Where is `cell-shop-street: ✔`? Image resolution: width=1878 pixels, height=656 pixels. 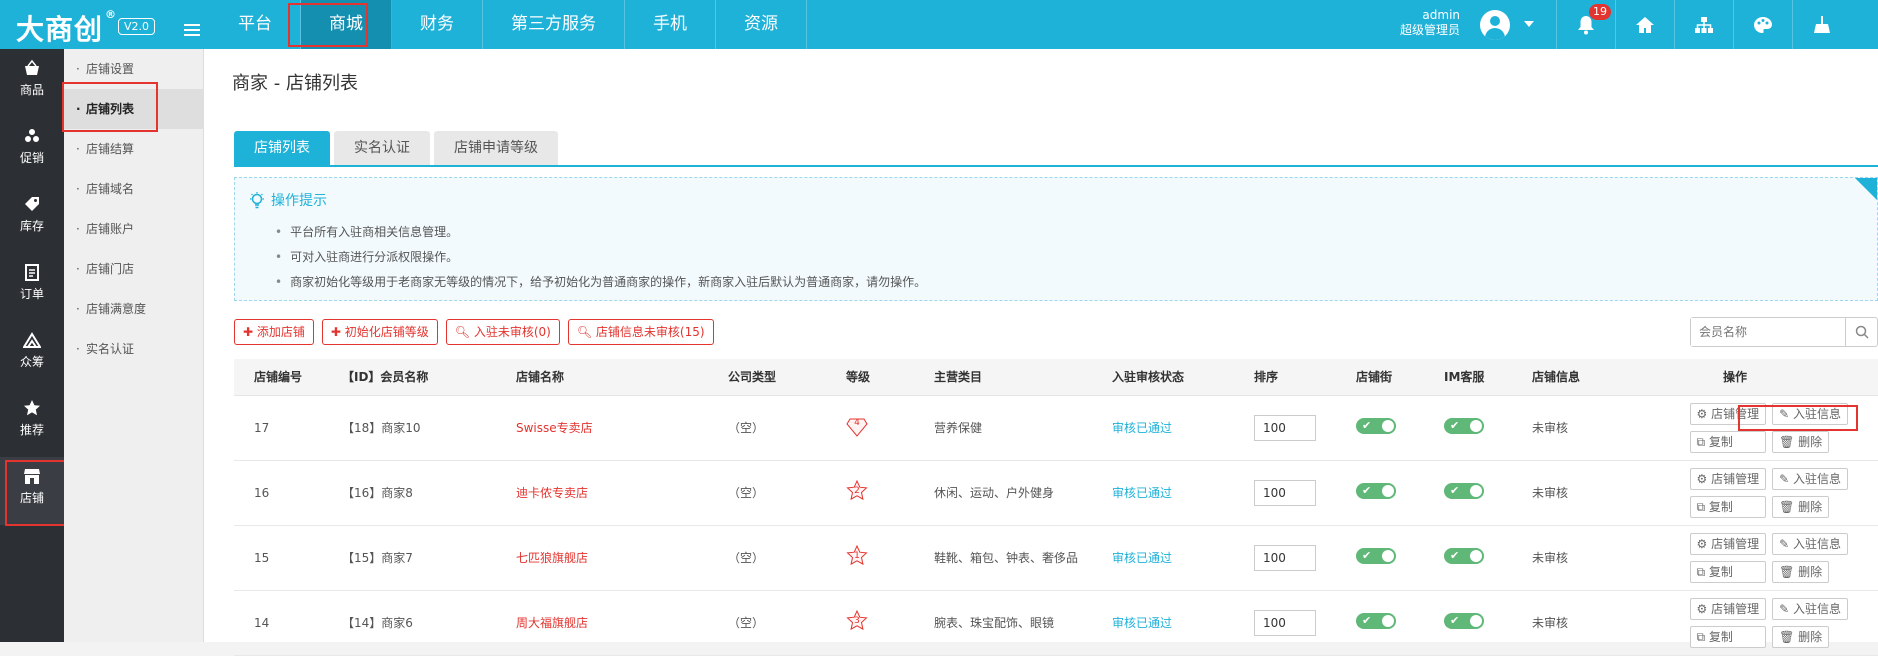 cell-shop-street: ✔ is located at coordinates (1380, 493).